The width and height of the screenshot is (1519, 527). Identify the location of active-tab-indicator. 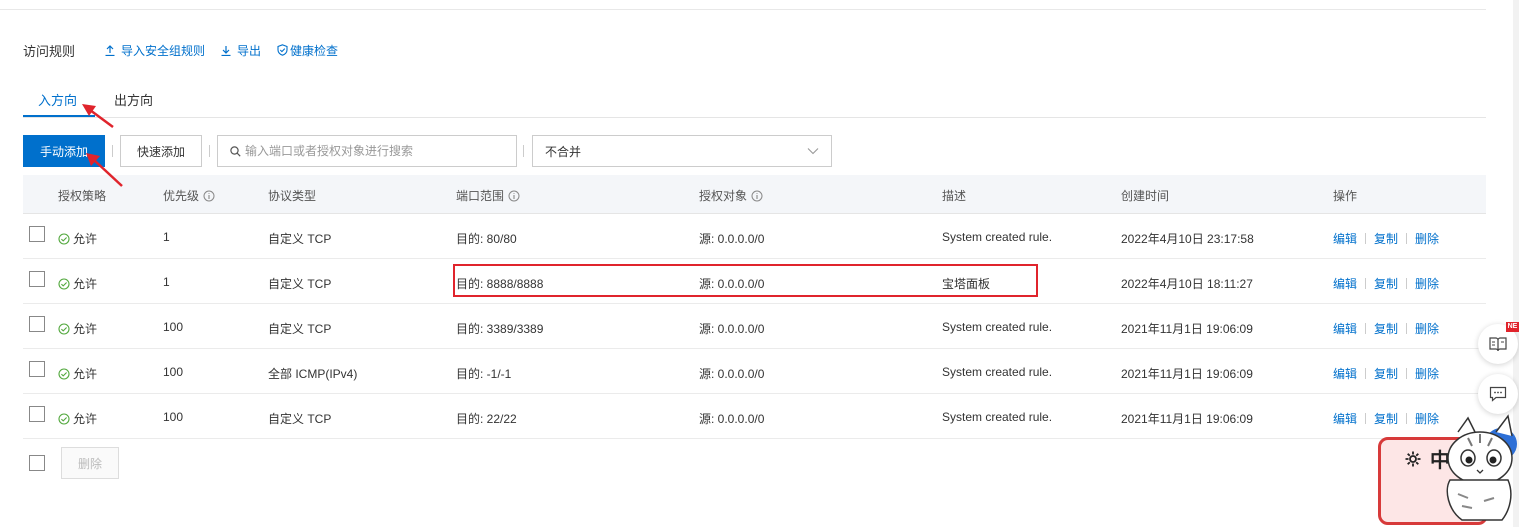
(59, 116).